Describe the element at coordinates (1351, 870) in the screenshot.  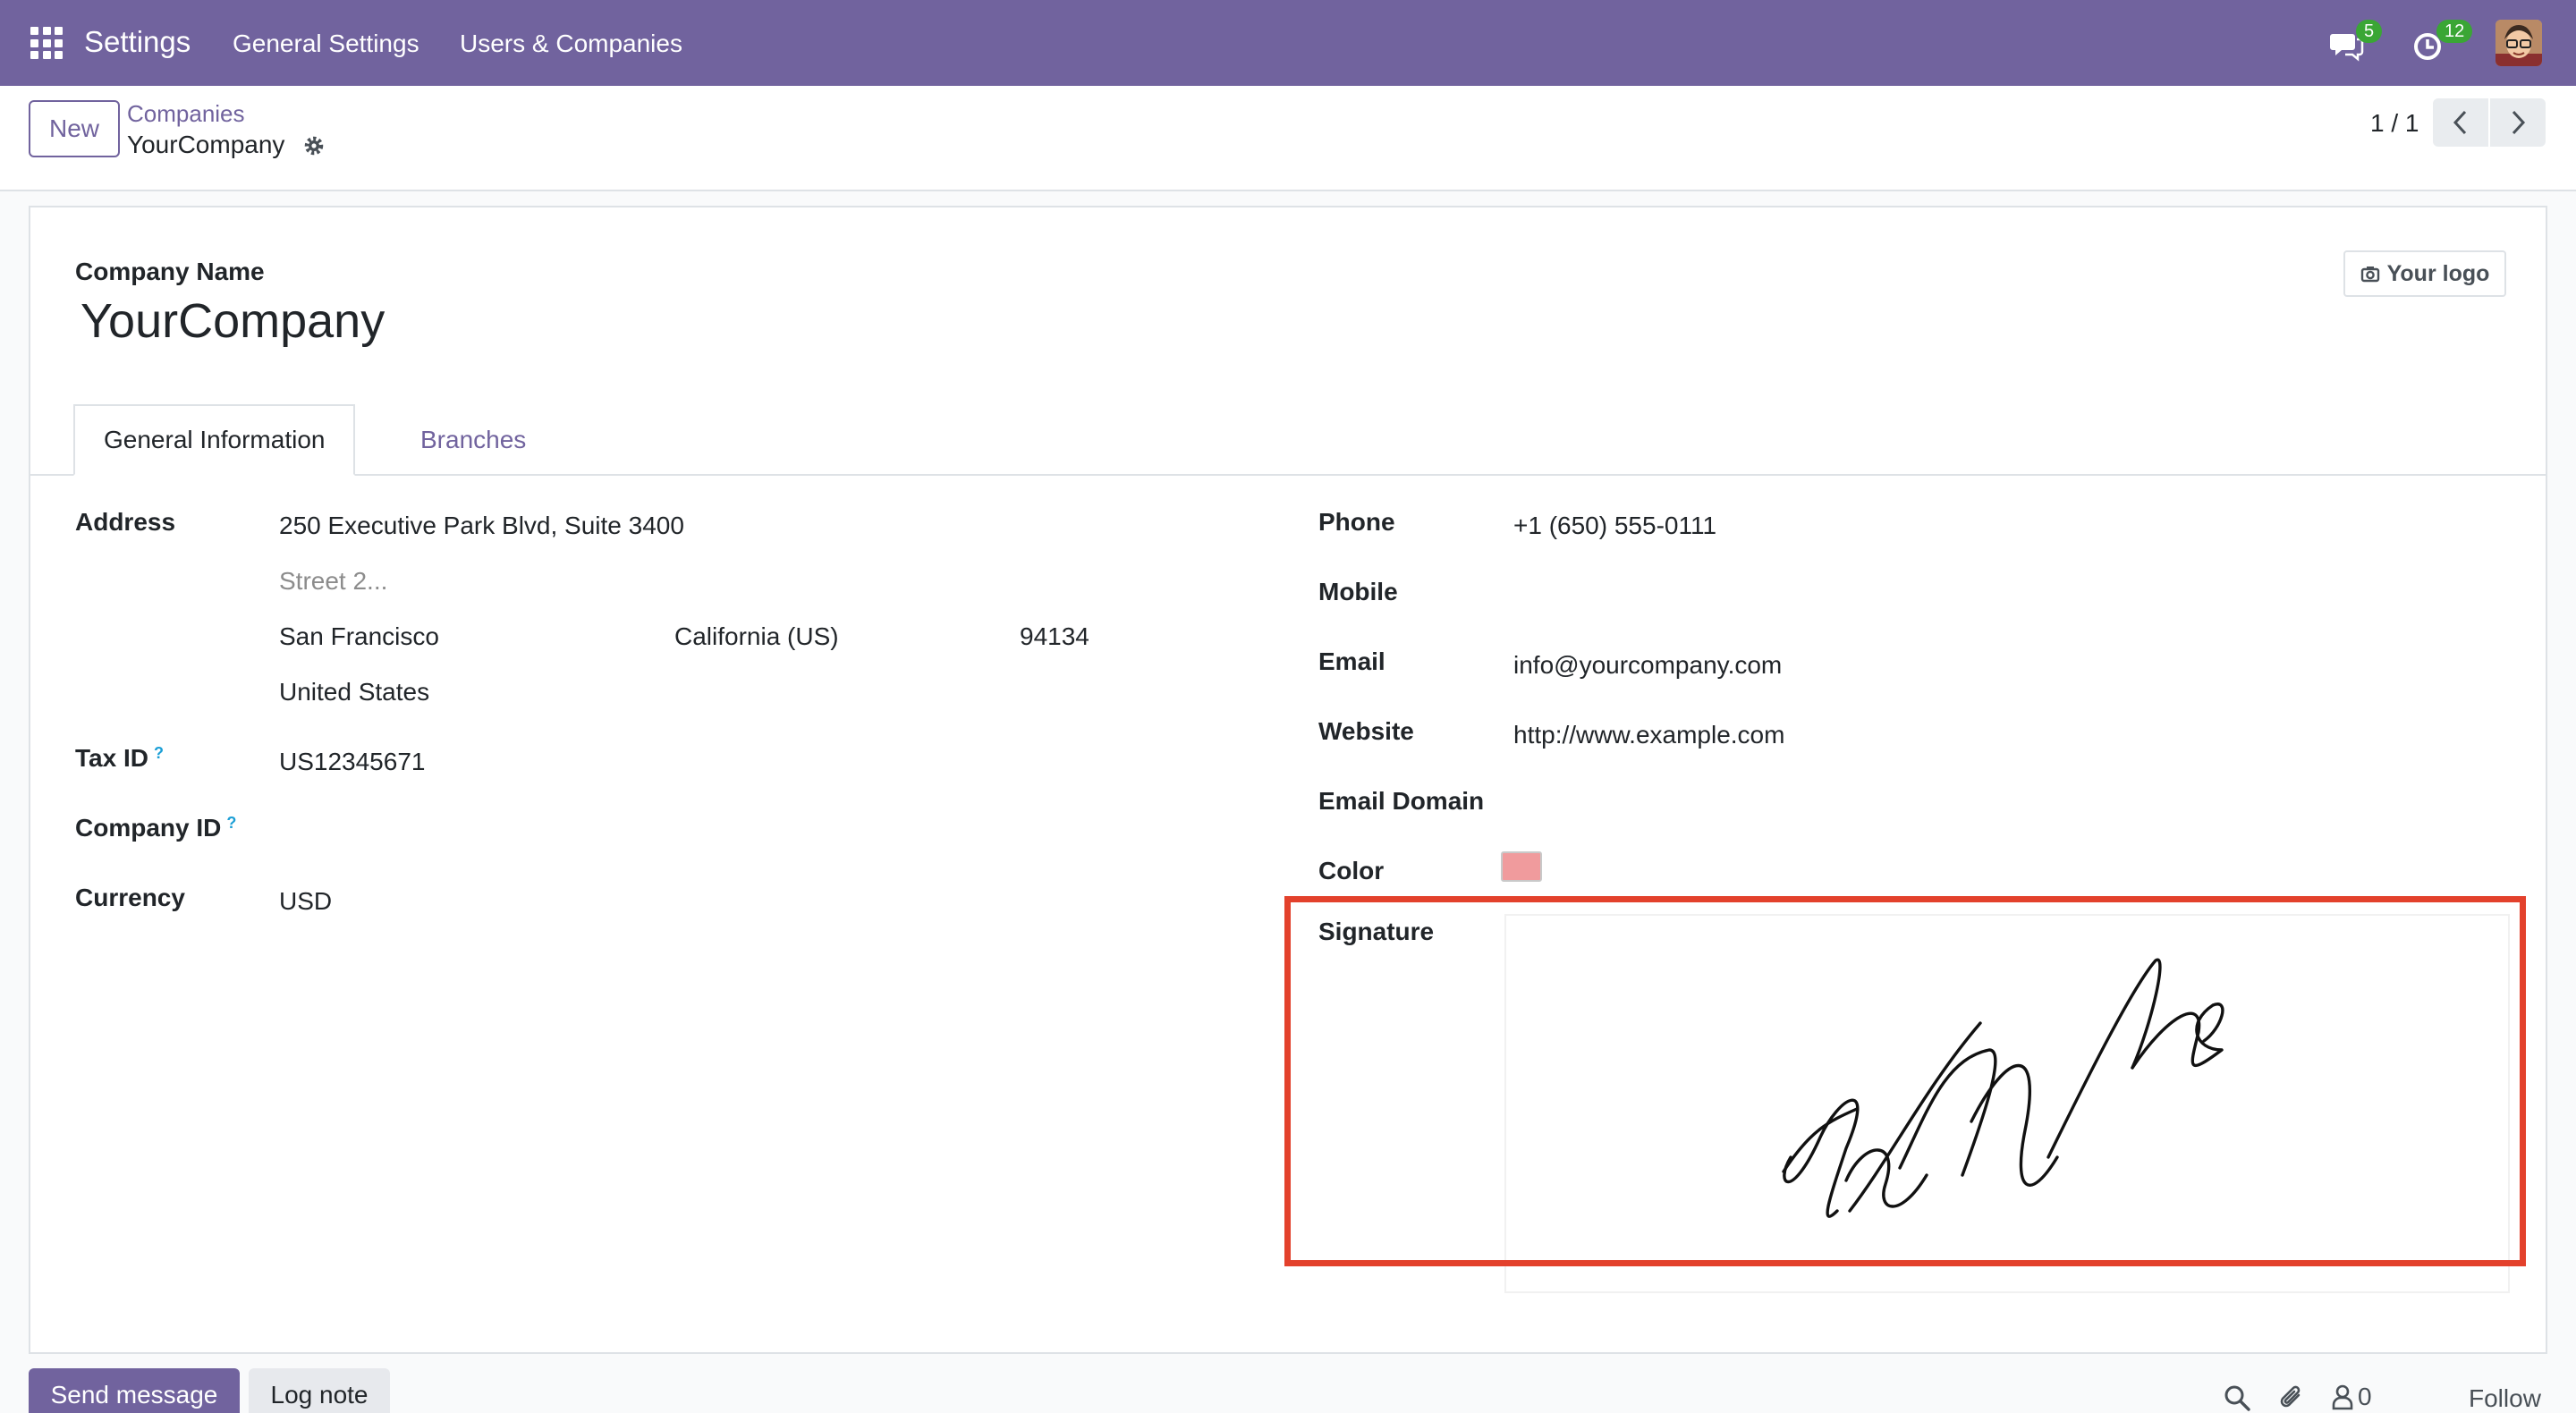
I see `color-label: Color` at that location.